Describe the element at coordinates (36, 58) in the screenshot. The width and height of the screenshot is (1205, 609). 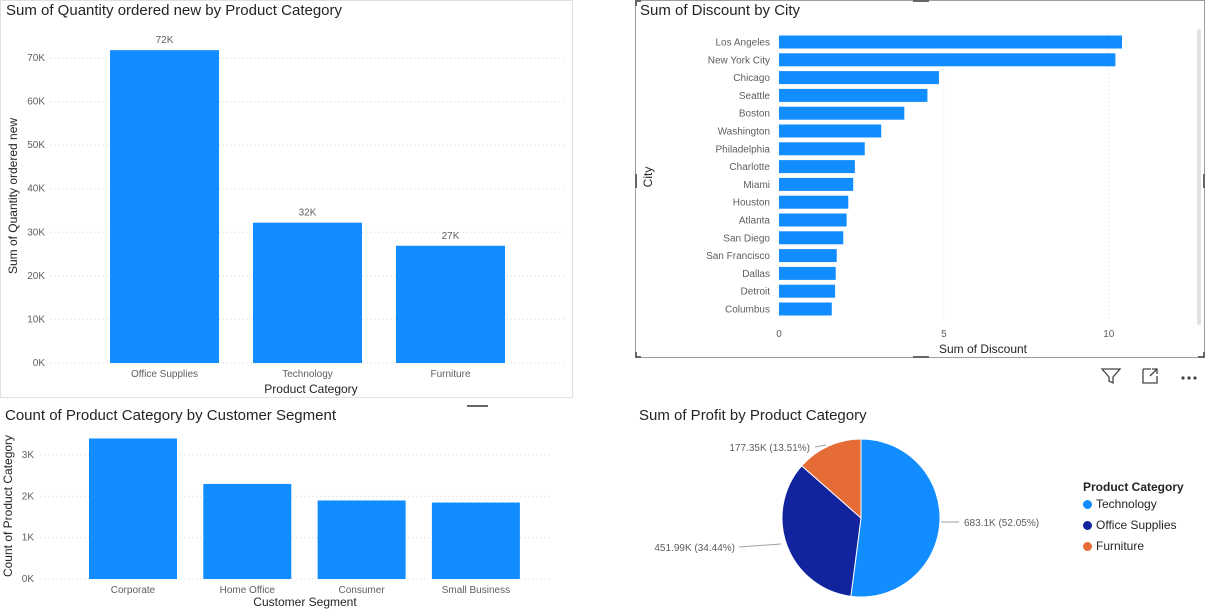
I see `y-tick-label: 70K` at that location.